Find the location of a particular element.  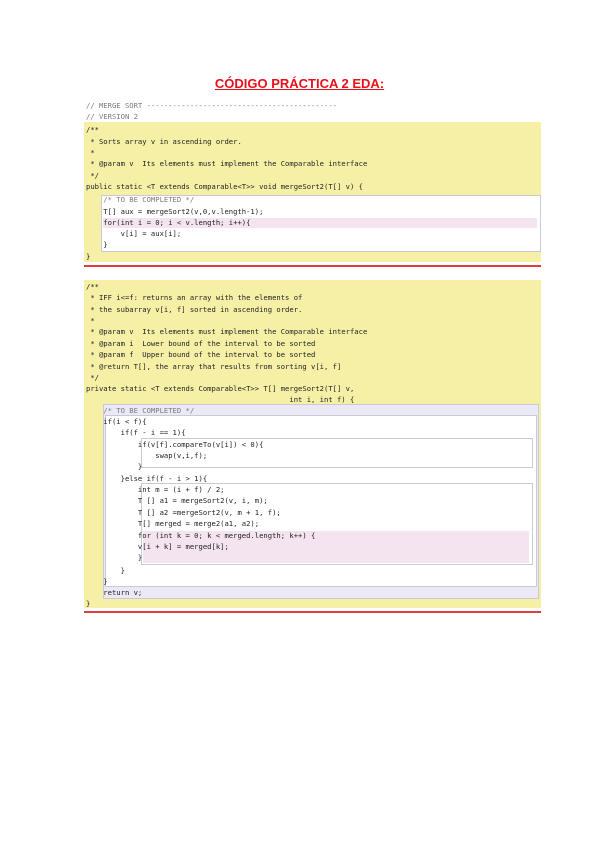

code-line: v[i] = aux[i]; is located at coordinates (134, 233).